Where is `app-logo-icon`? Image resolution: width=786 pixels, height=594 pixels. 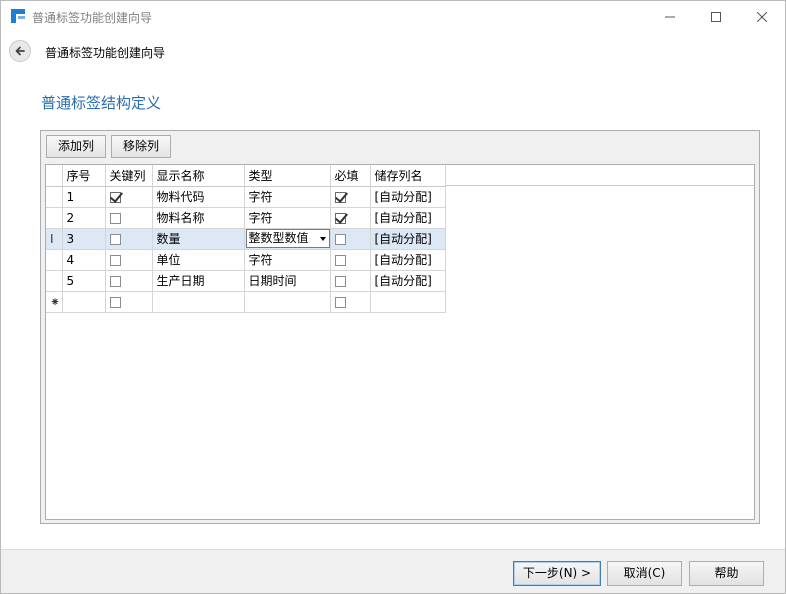
app-logo-icon is located at coordinates (18, 16).